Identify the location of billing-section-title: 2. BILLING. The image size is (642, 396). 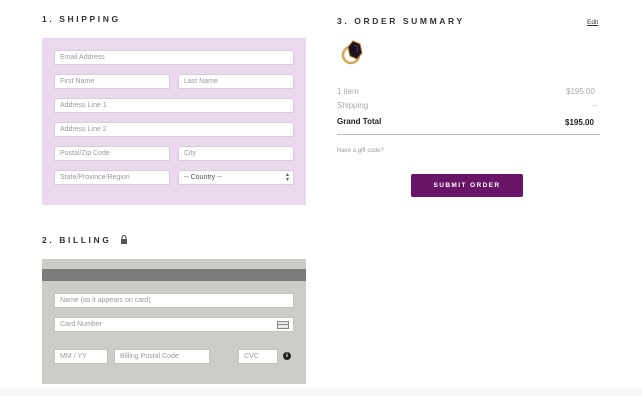
(77, 240).